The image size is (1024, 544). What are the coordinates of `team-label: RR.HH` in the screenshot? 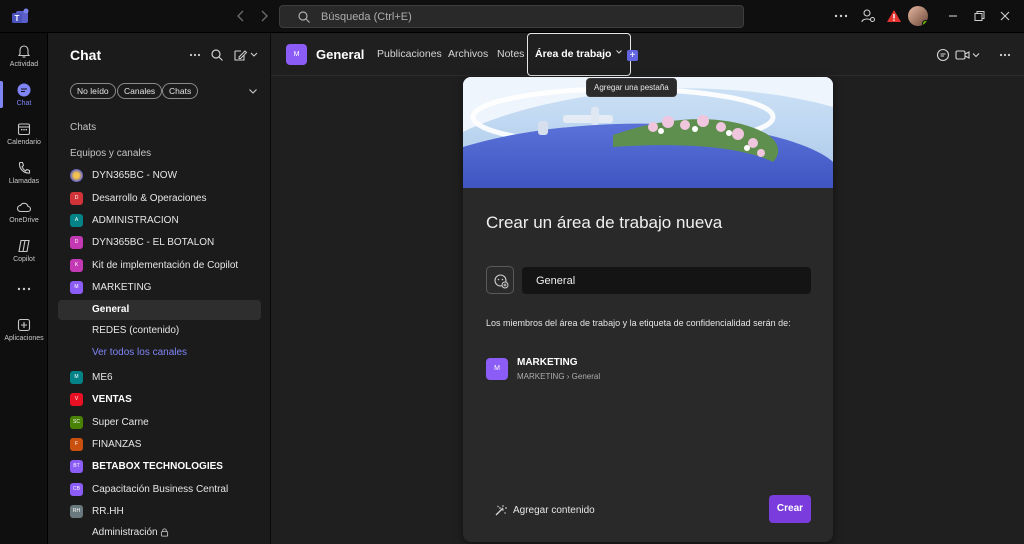 It's located at (108, 511).